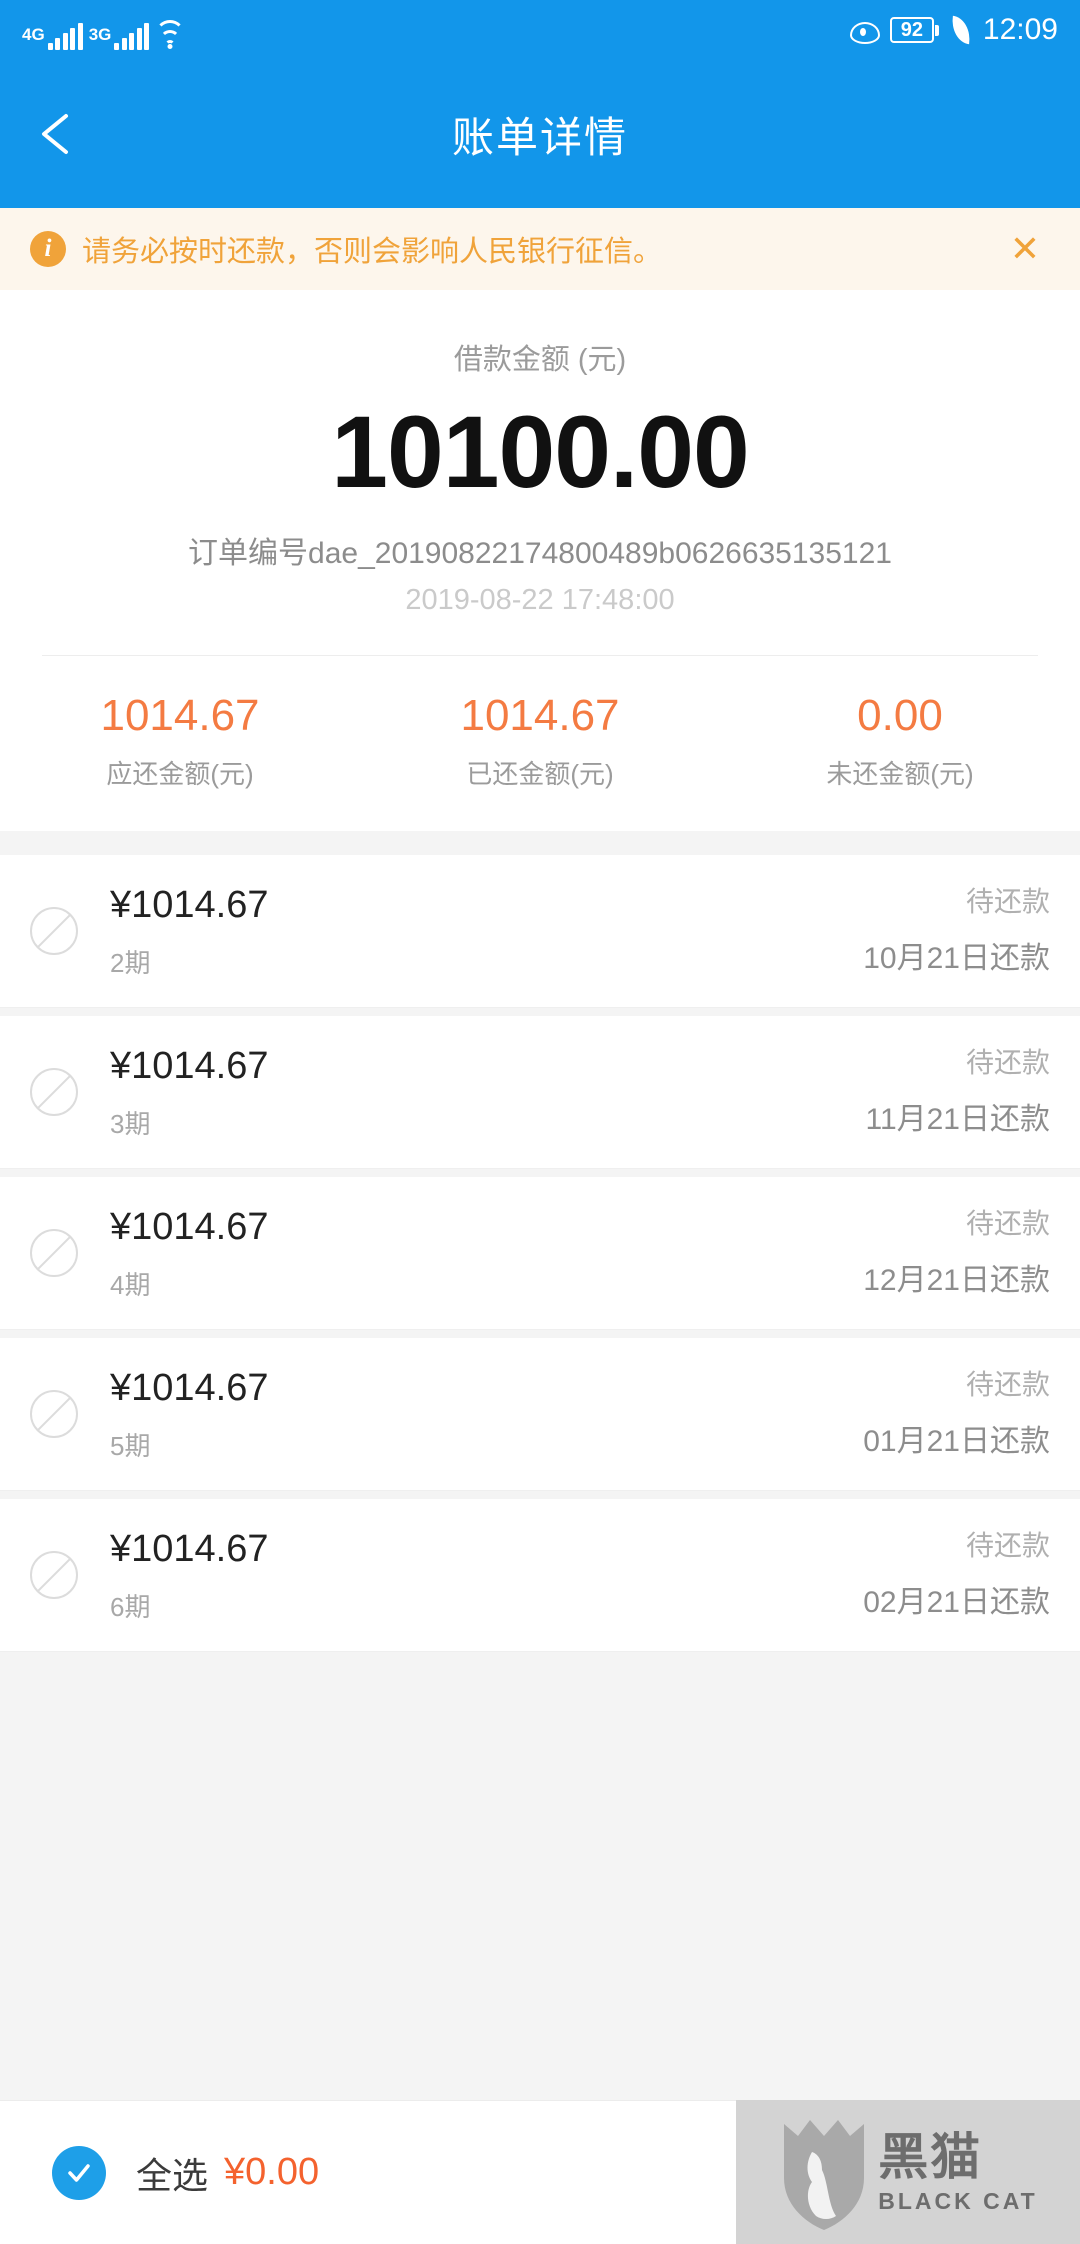  I want to click on installment-side: 待还款 11月21日还款, so click(957, 1092).